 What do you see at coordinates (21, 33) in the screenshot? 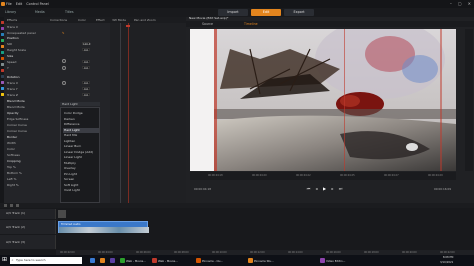
I see `prop-label: Unrequested panel` at bounding box center [21, 33].